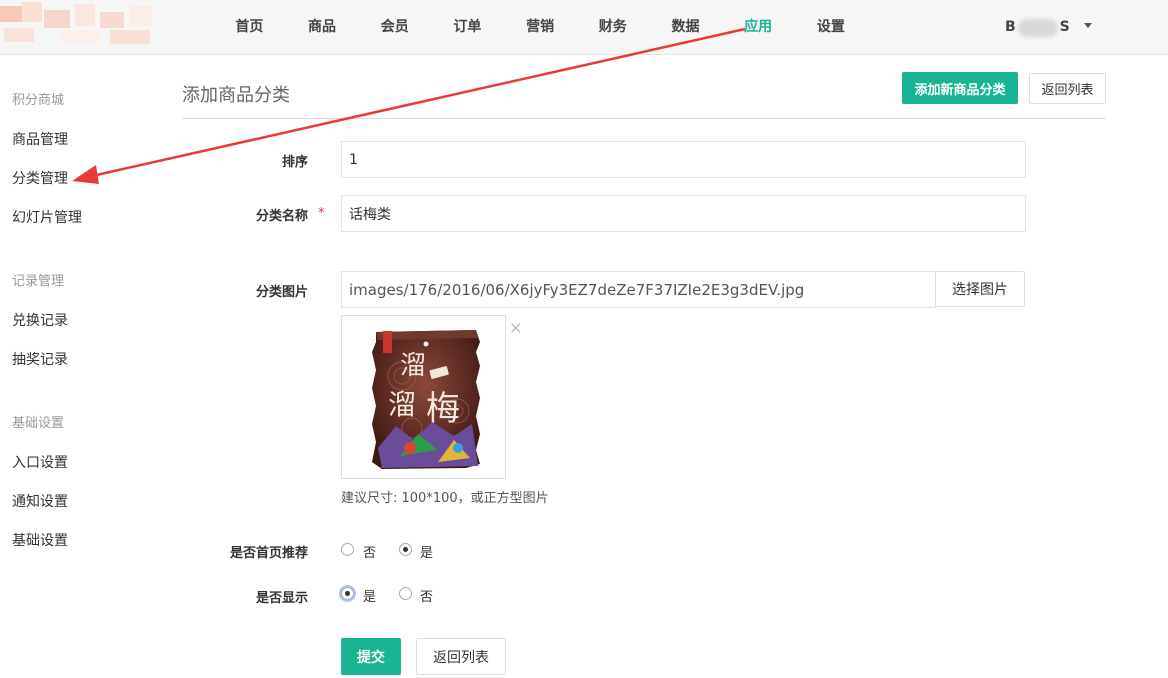 The image size is (1168, 678). What do you see at coordinates (40, 462) in the screenshot?
I see `sidebar-item-entry-settings: 入口设置` at bounding box center [40, 462].